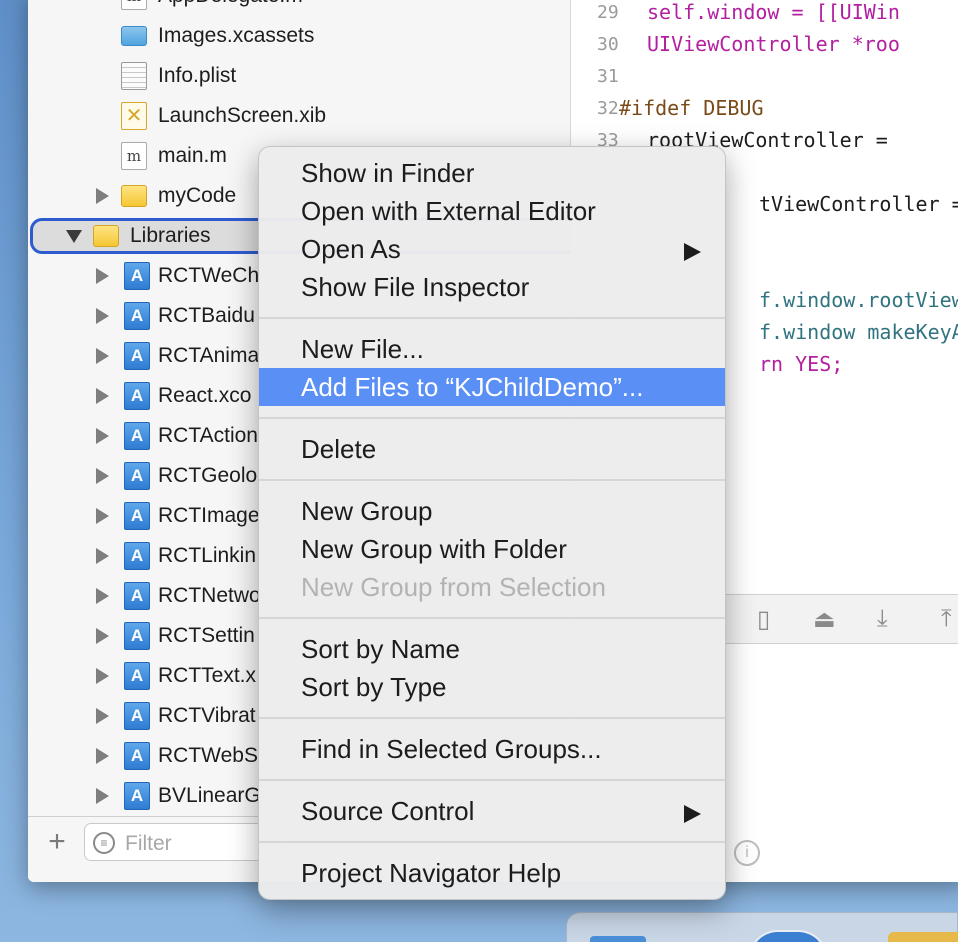 The image size is (958, 942). Describe the element at coordinates (824, 619) in the screenshot. I see `step-over-icon: ⏏` at that location.